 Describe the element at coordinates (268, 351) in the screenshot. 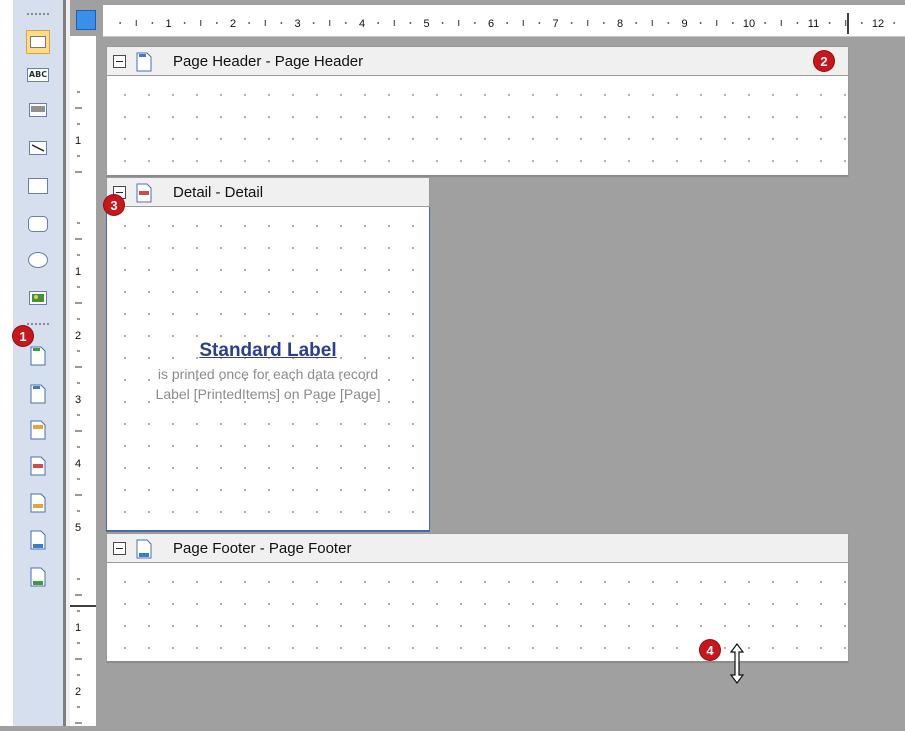

I see `standard-label-title: Standard Label` at that location.